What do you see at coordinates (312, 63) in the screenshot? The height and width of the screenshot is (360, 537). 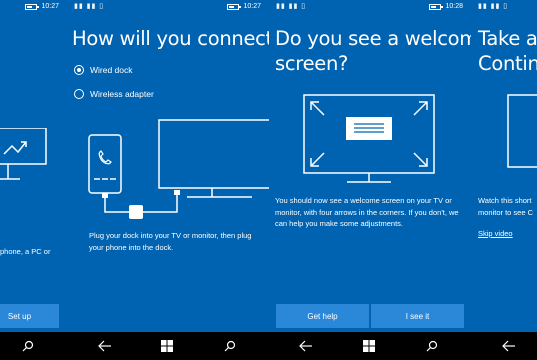 I see `title-line-2: screen?` at bounding box center [312, 63].